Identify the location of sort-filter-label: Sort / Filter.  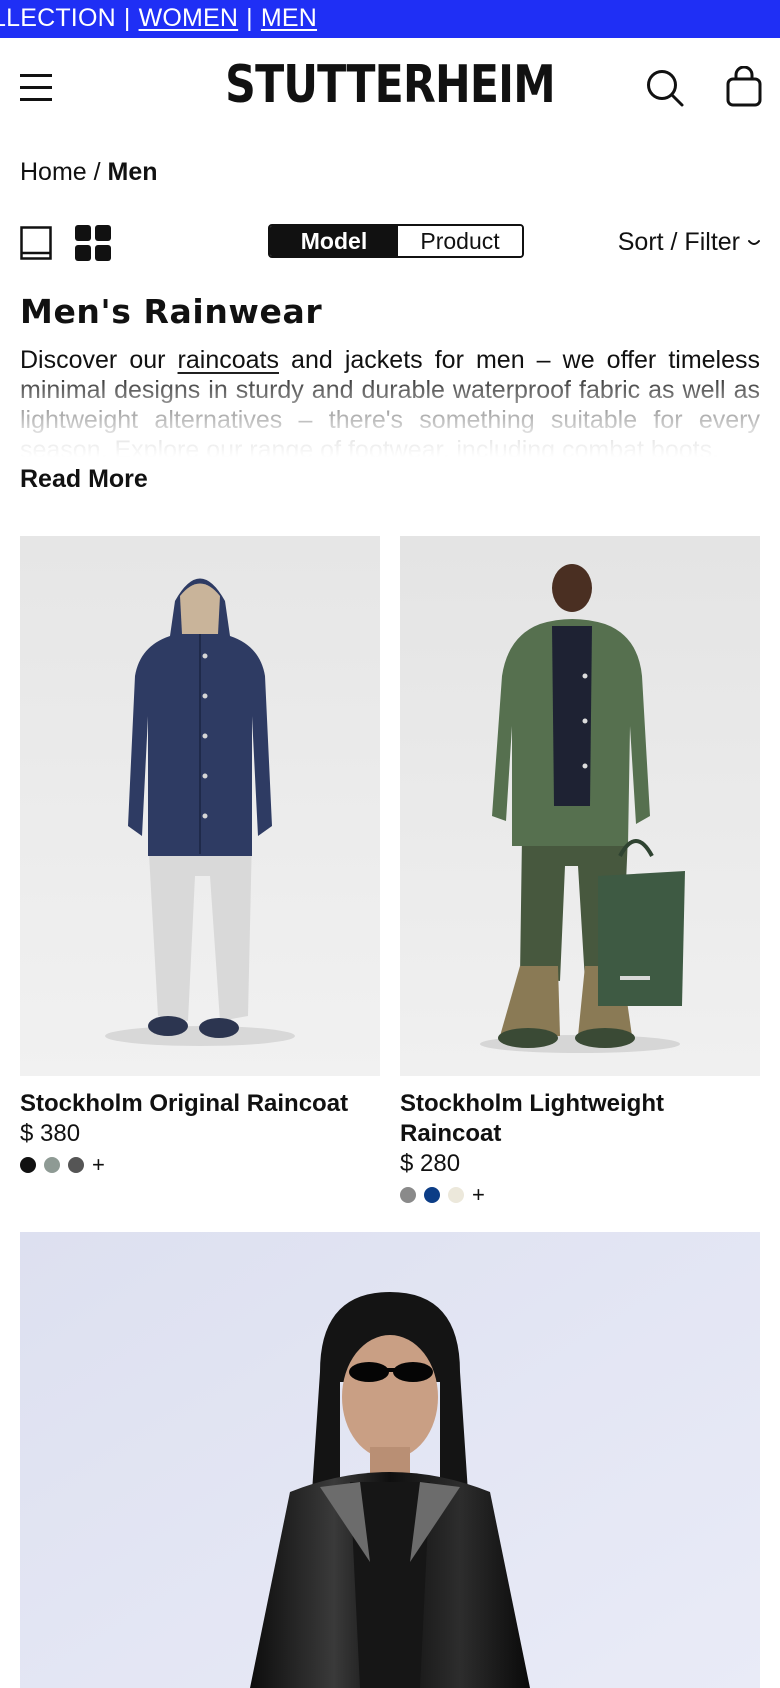
(678, 242).